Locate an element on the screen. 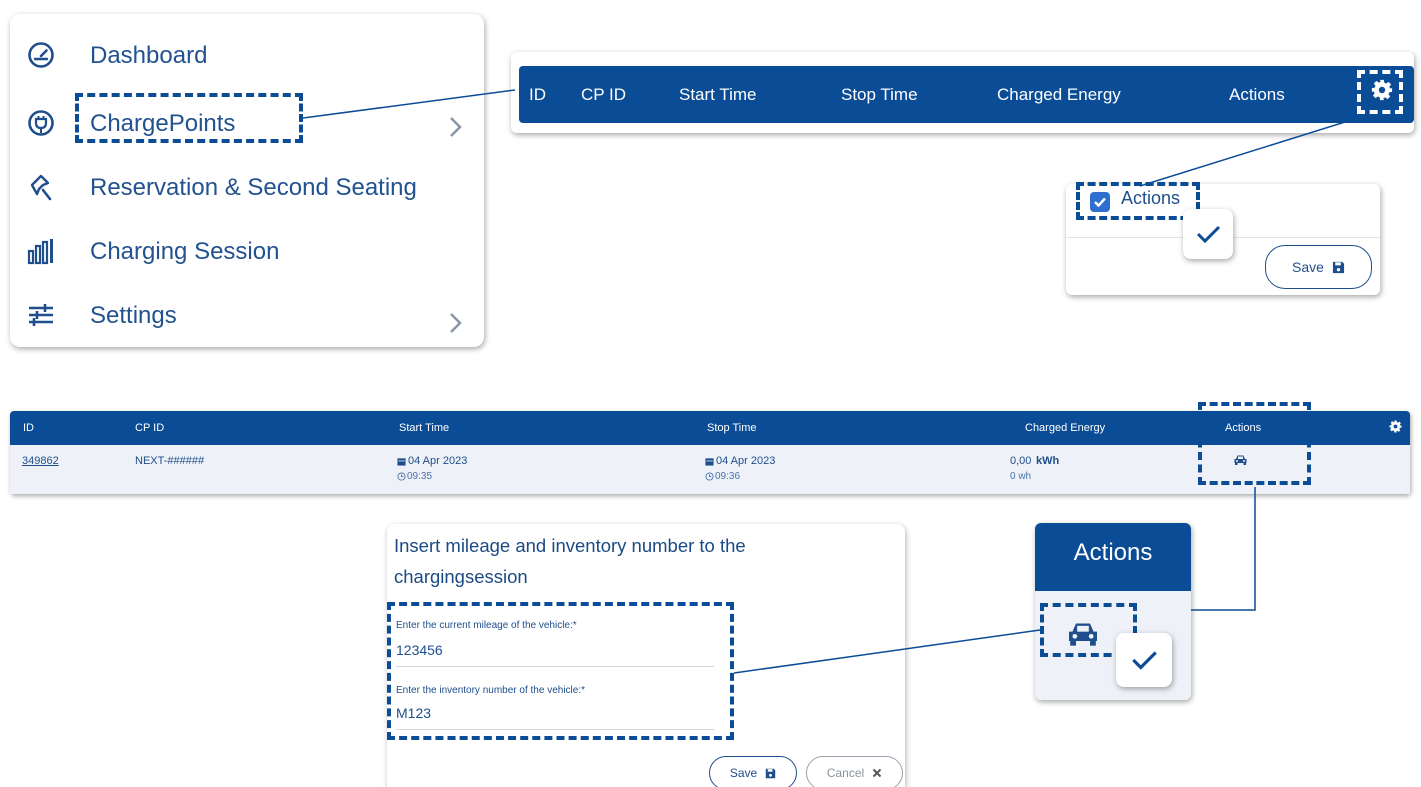  dialog-save-button: Save is located at coordinates (753, 771).